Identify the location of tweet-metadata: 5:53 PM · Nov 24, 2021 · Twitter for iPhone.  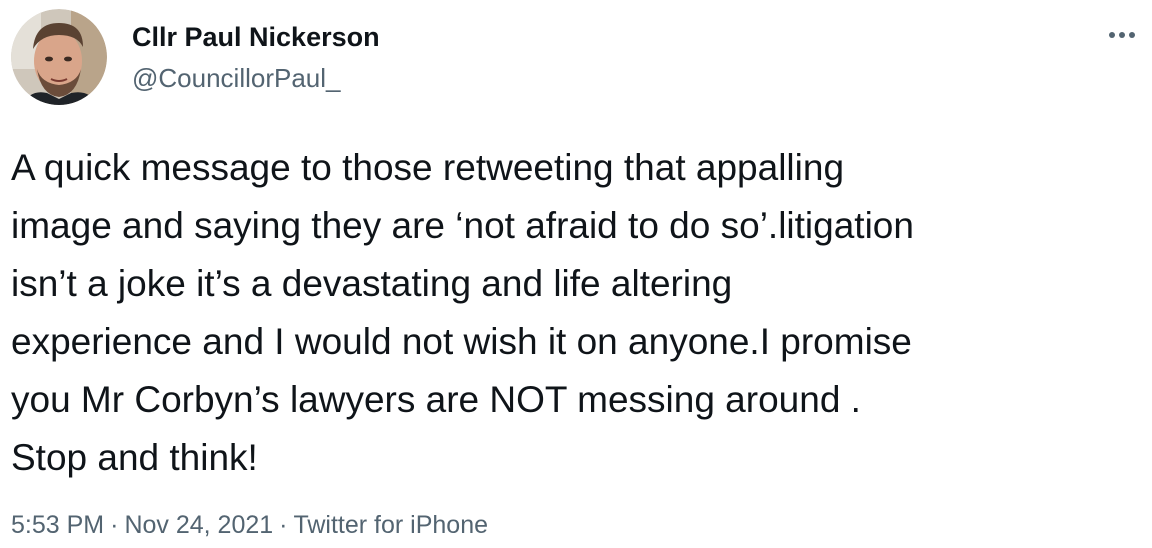
(249, 525).